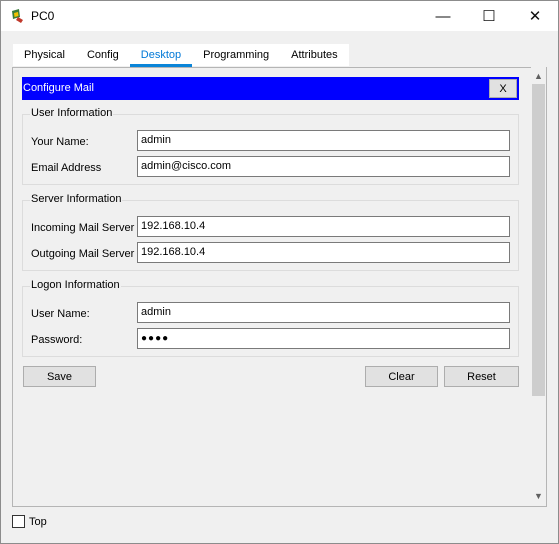 This screenshot has height=544, width=559. Describe the element at coordinates (323, 338) in the screenshot. I see `password-input: ●●●●` at that location.